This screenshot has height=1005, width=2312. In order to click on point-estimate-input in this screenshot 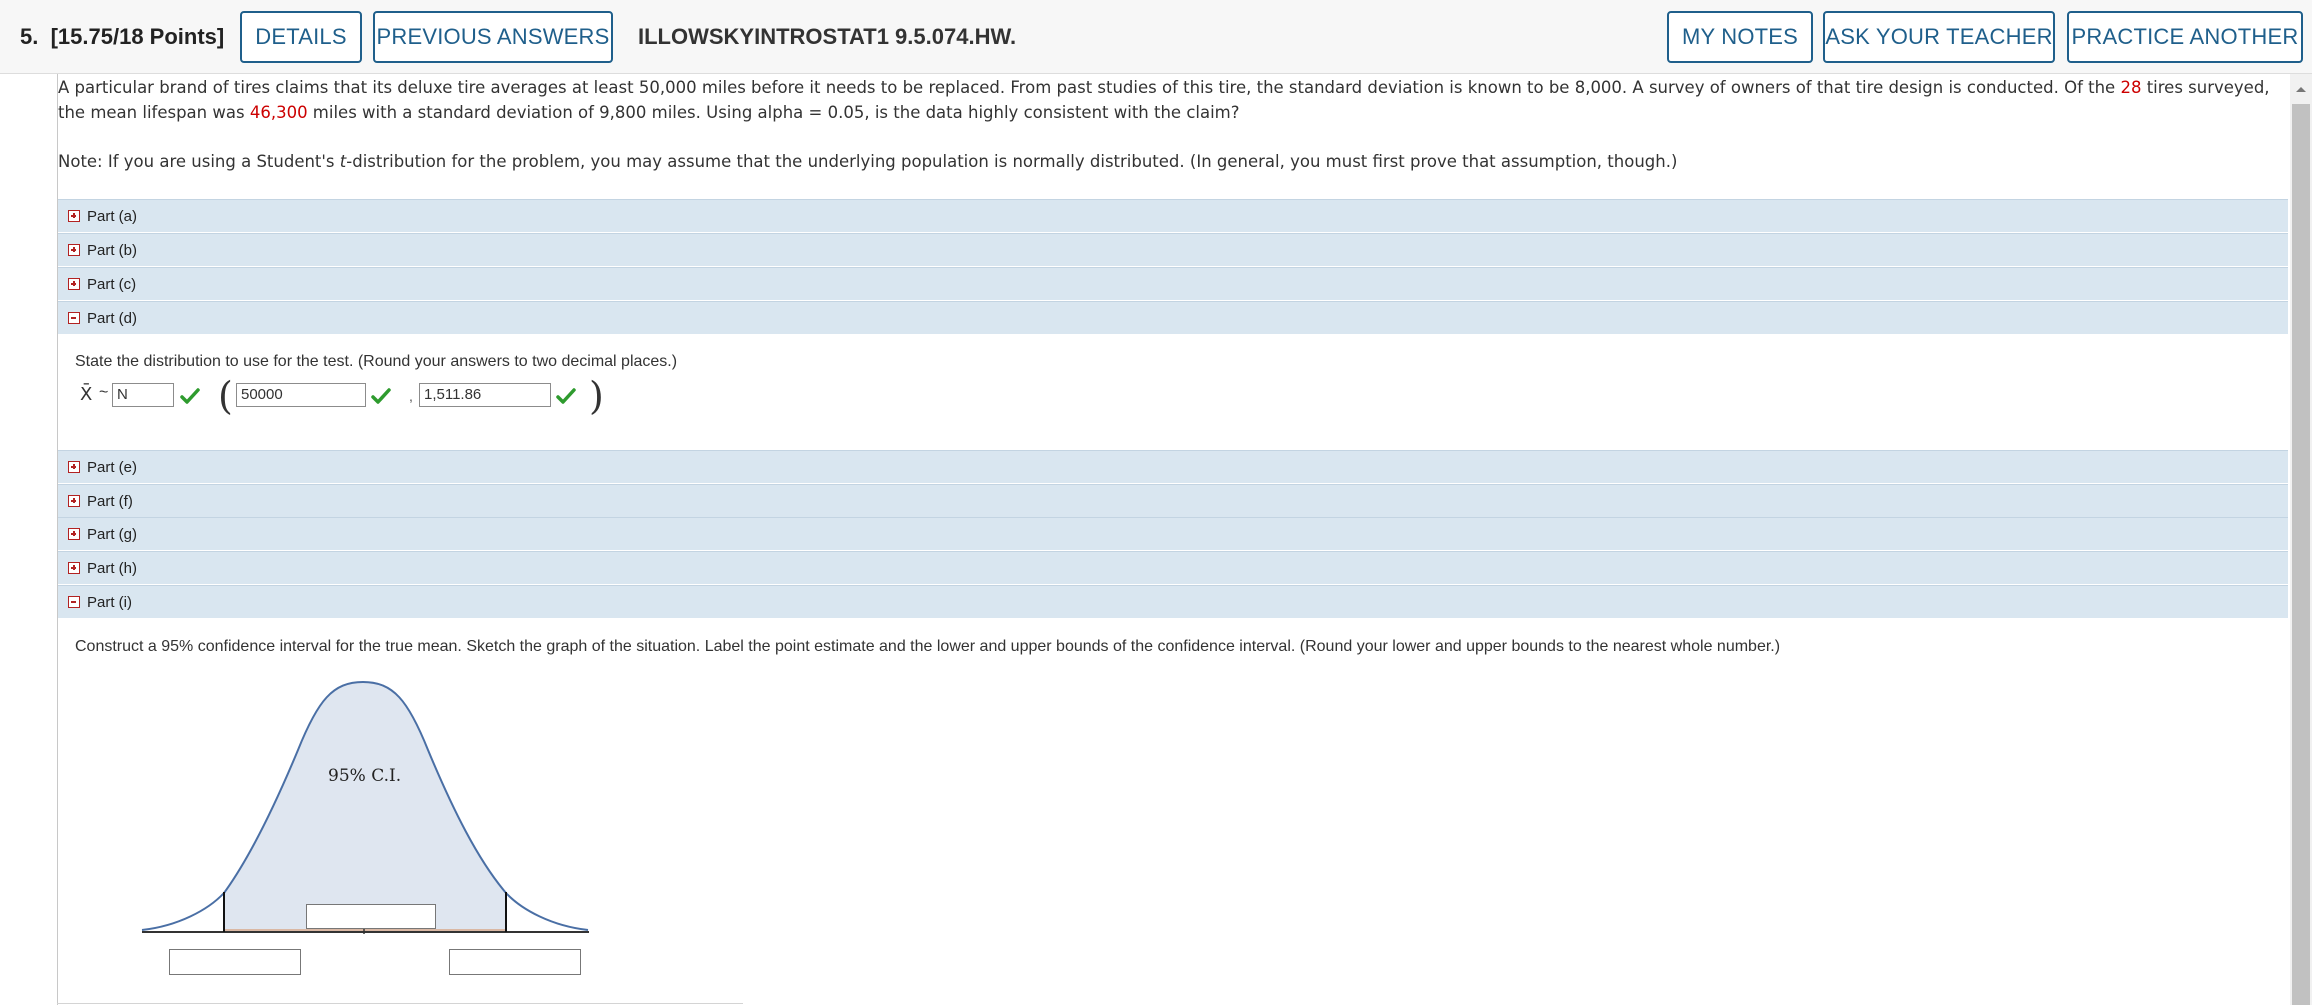, I will do `click(371, 916)`.